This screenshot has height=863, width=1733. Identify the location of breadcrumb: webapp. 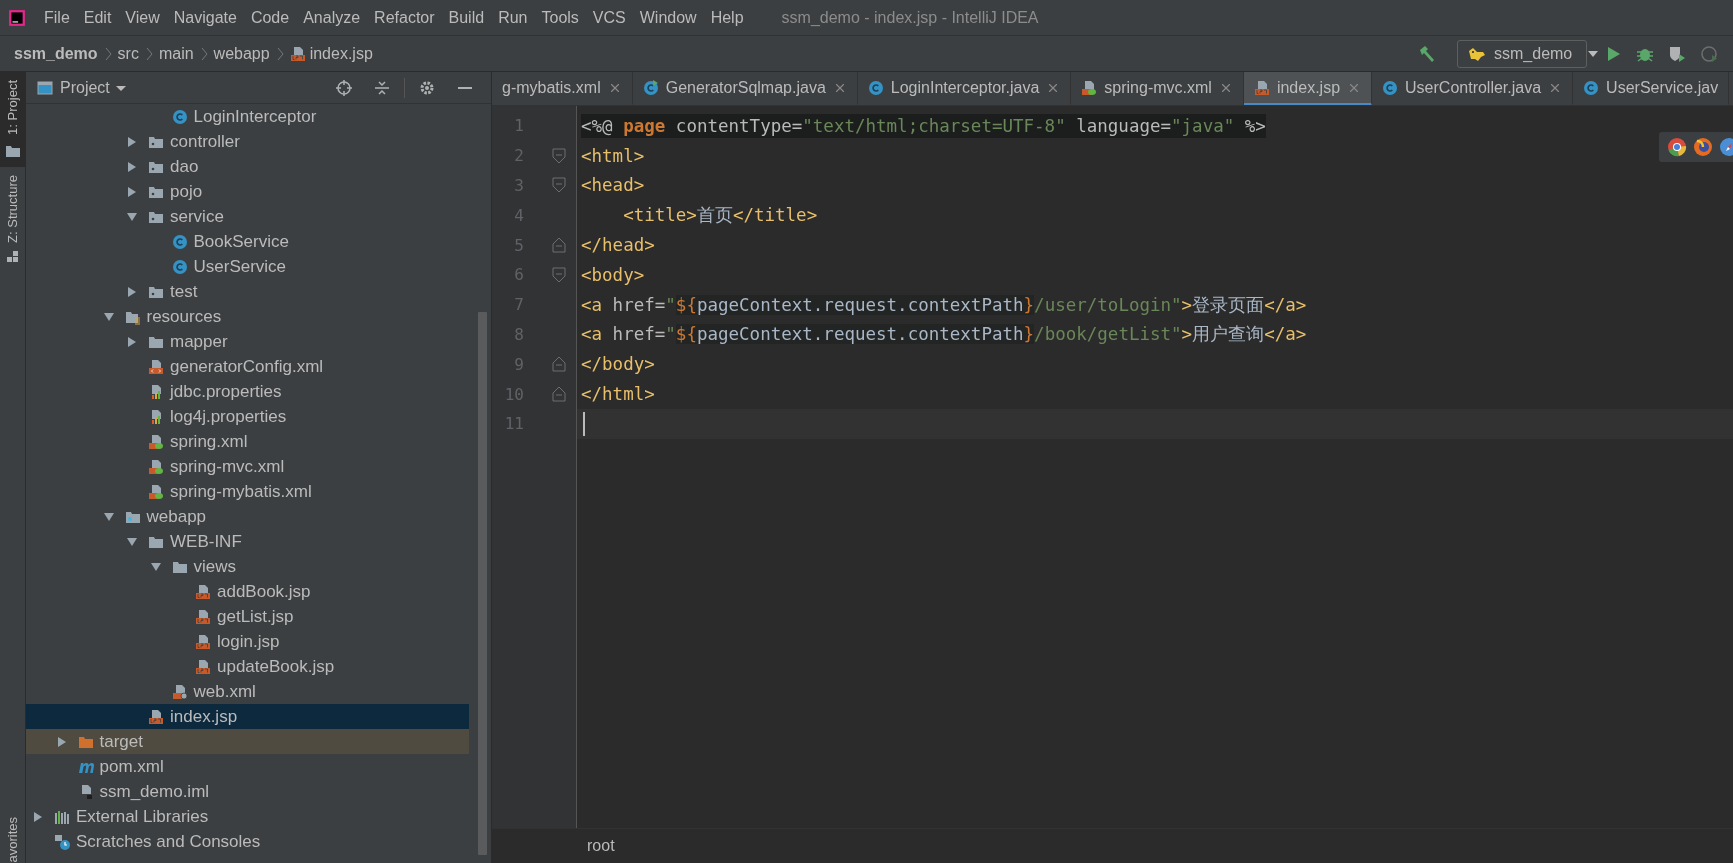
(241, 53).